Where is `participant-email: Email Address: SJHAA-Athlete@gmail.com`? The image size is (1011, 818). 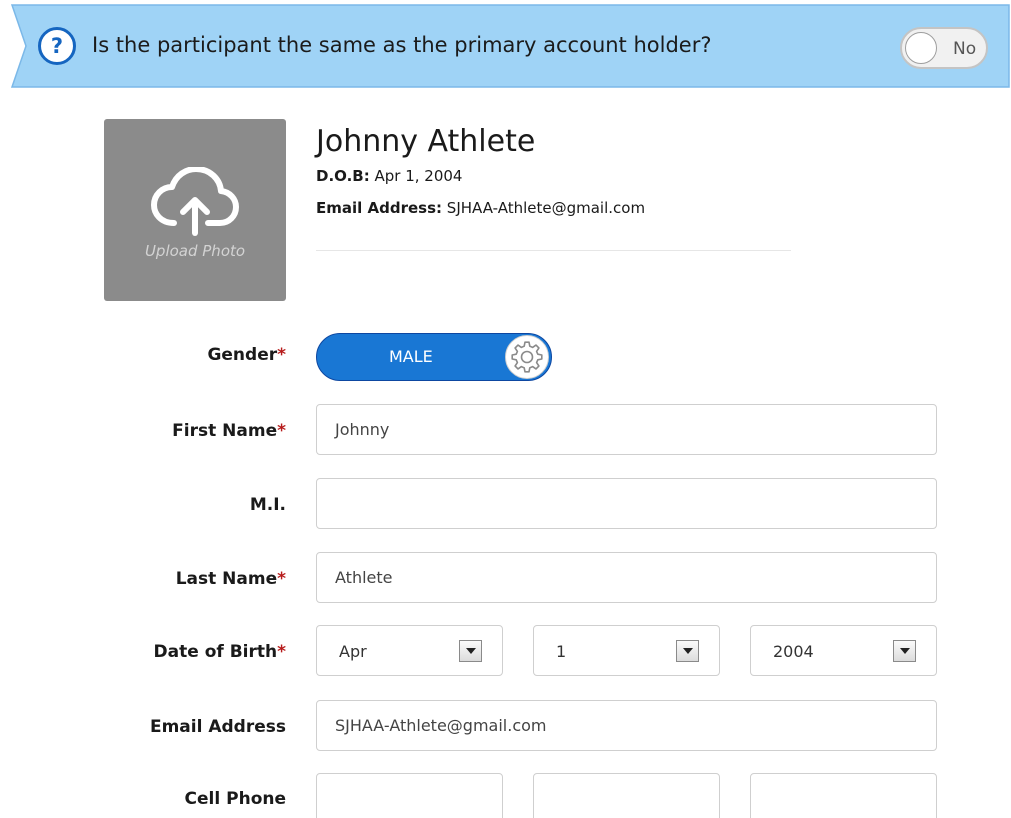 participant-email: Email Address: SJHAA-Athlete@gmail.com is located at coordinates (480, 208).